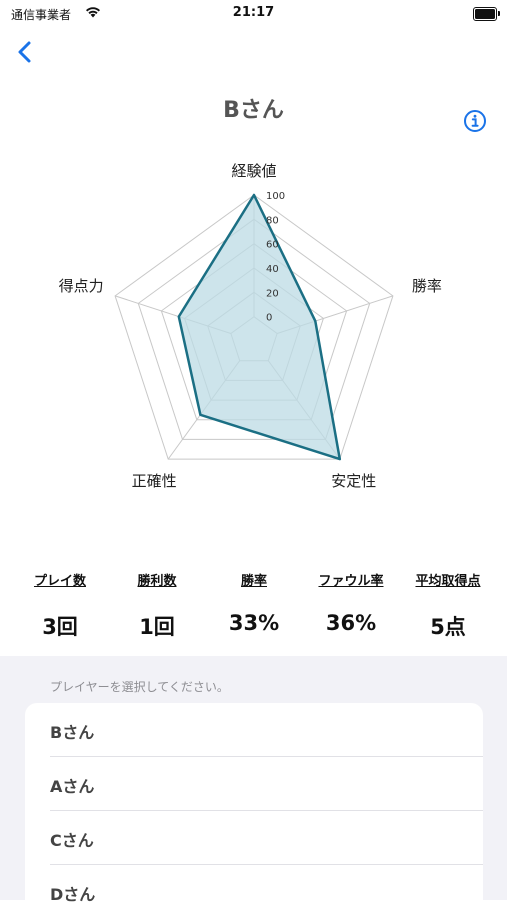  Describe the element at coordinates (72, 840) in the screenshot. I see `player-name: Cさん` at that location.